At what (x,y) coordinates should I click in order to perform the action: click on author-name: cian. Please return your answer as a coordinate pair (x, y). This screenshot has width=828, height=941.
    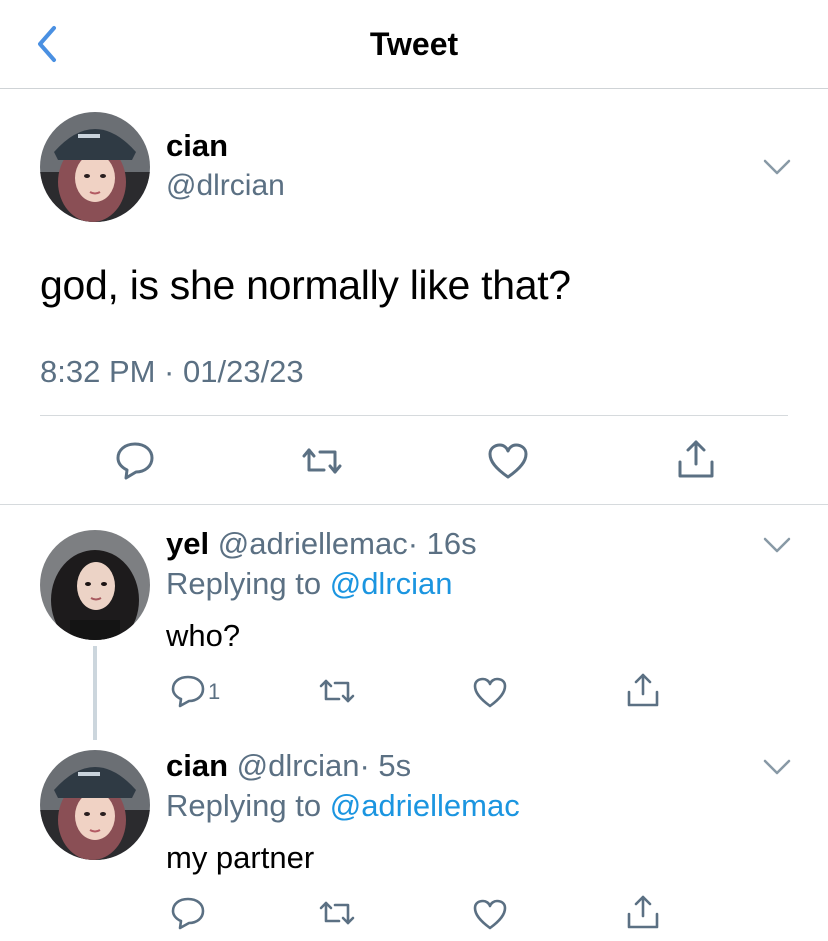
    Looking at the image, I should click on (197, 146).